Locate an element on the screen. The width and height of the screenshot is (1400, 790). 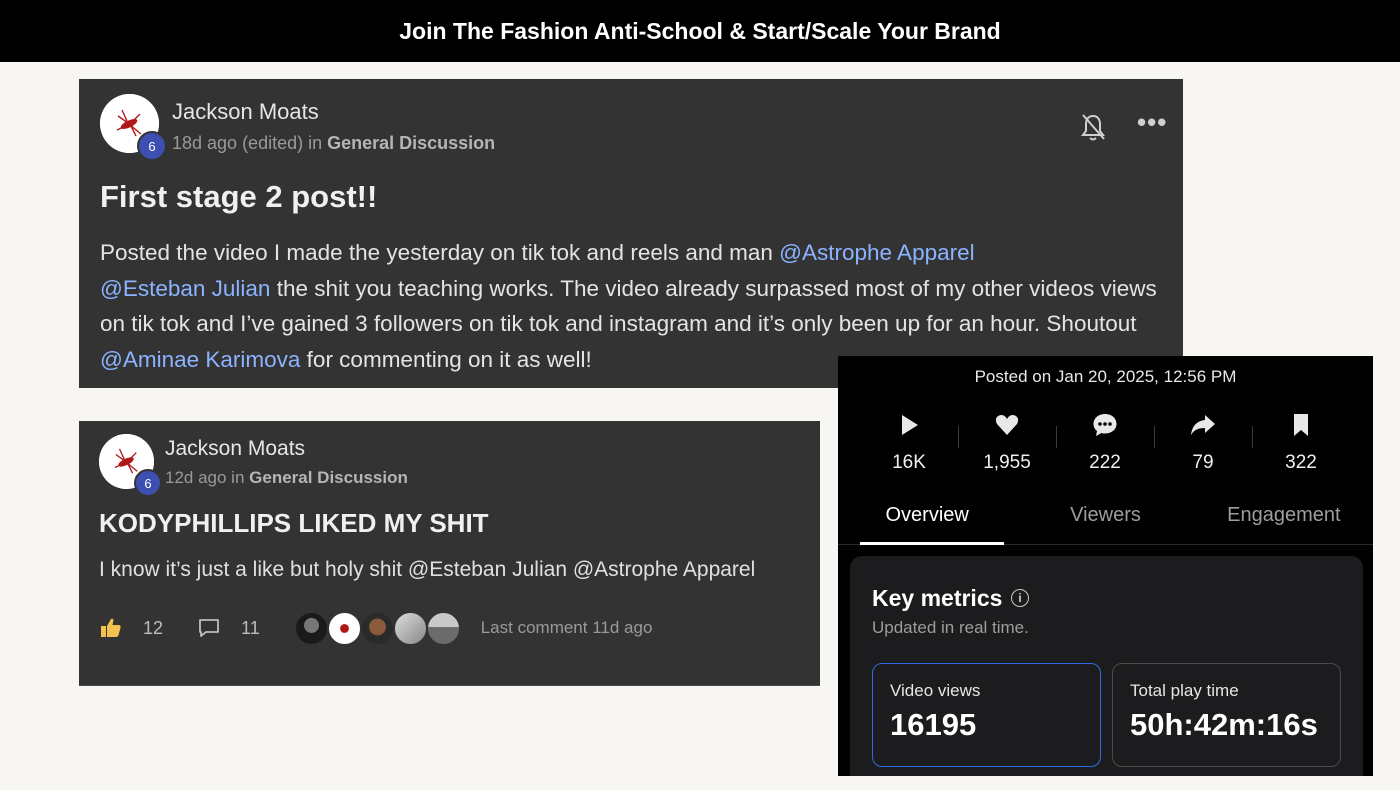
post-meta: 18d ago (edited) in General Discussion is located at coordinates (333, 143).